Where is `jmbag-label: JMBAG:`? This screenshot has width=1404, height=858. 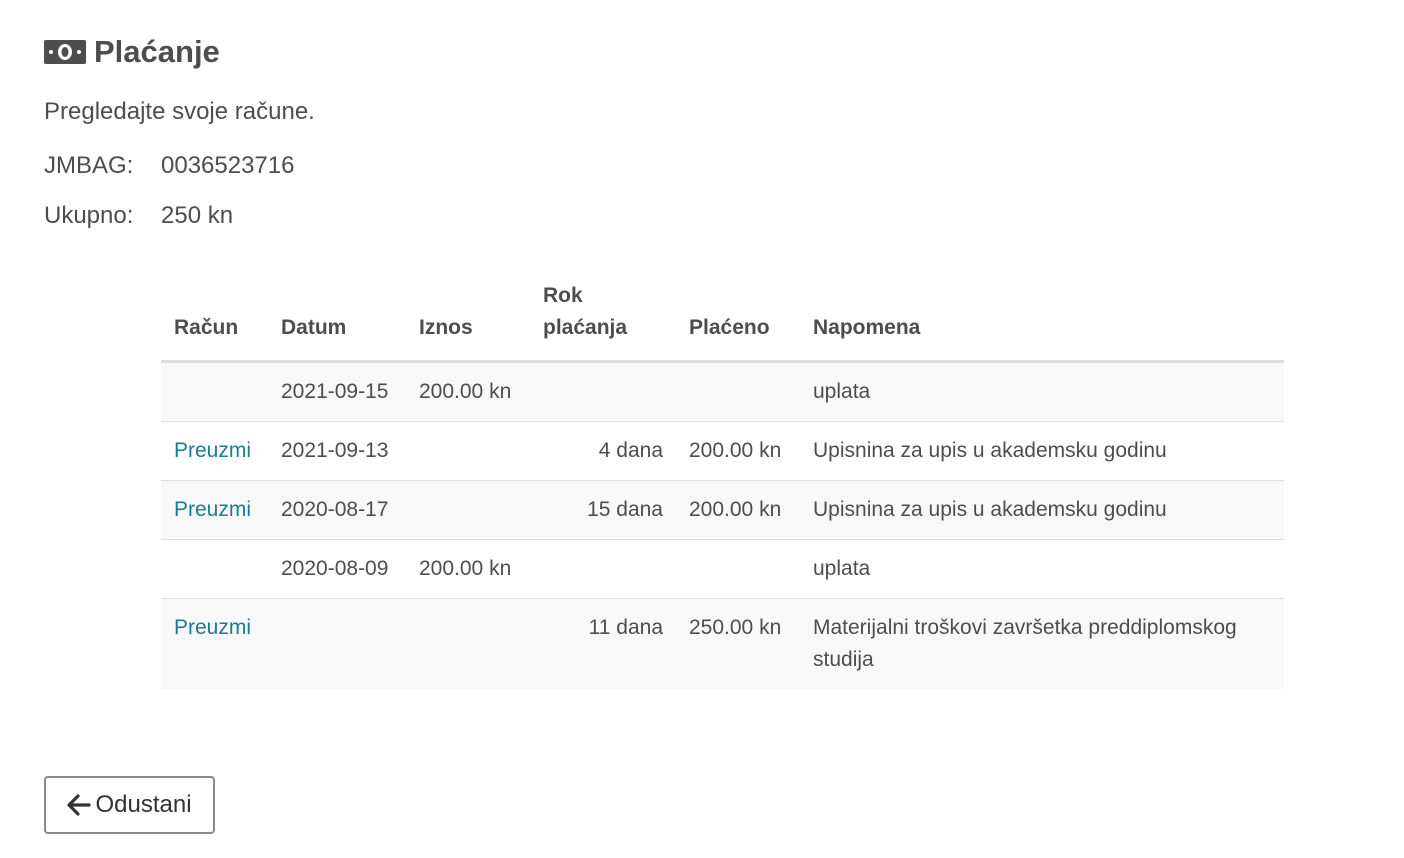
jmbag-label: JMBAG: is located at coordinates (89, 165).